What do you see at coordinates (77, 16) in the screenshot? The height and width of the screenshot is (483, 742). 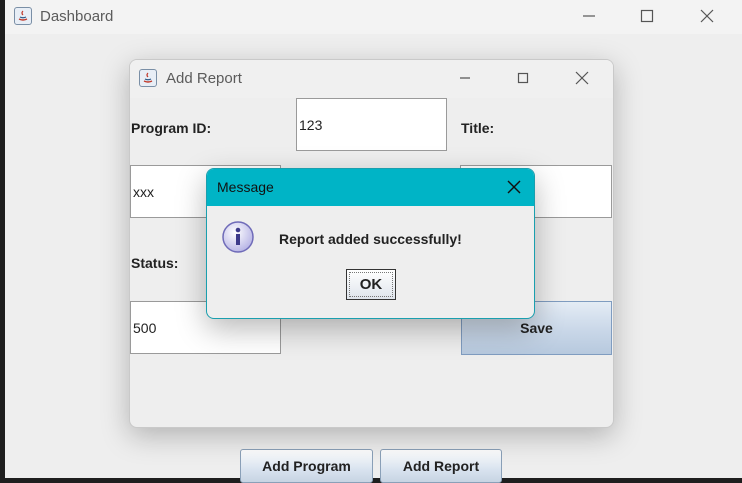 I see `dashboard-title: Dashboard` at bounding box center [77, 16].